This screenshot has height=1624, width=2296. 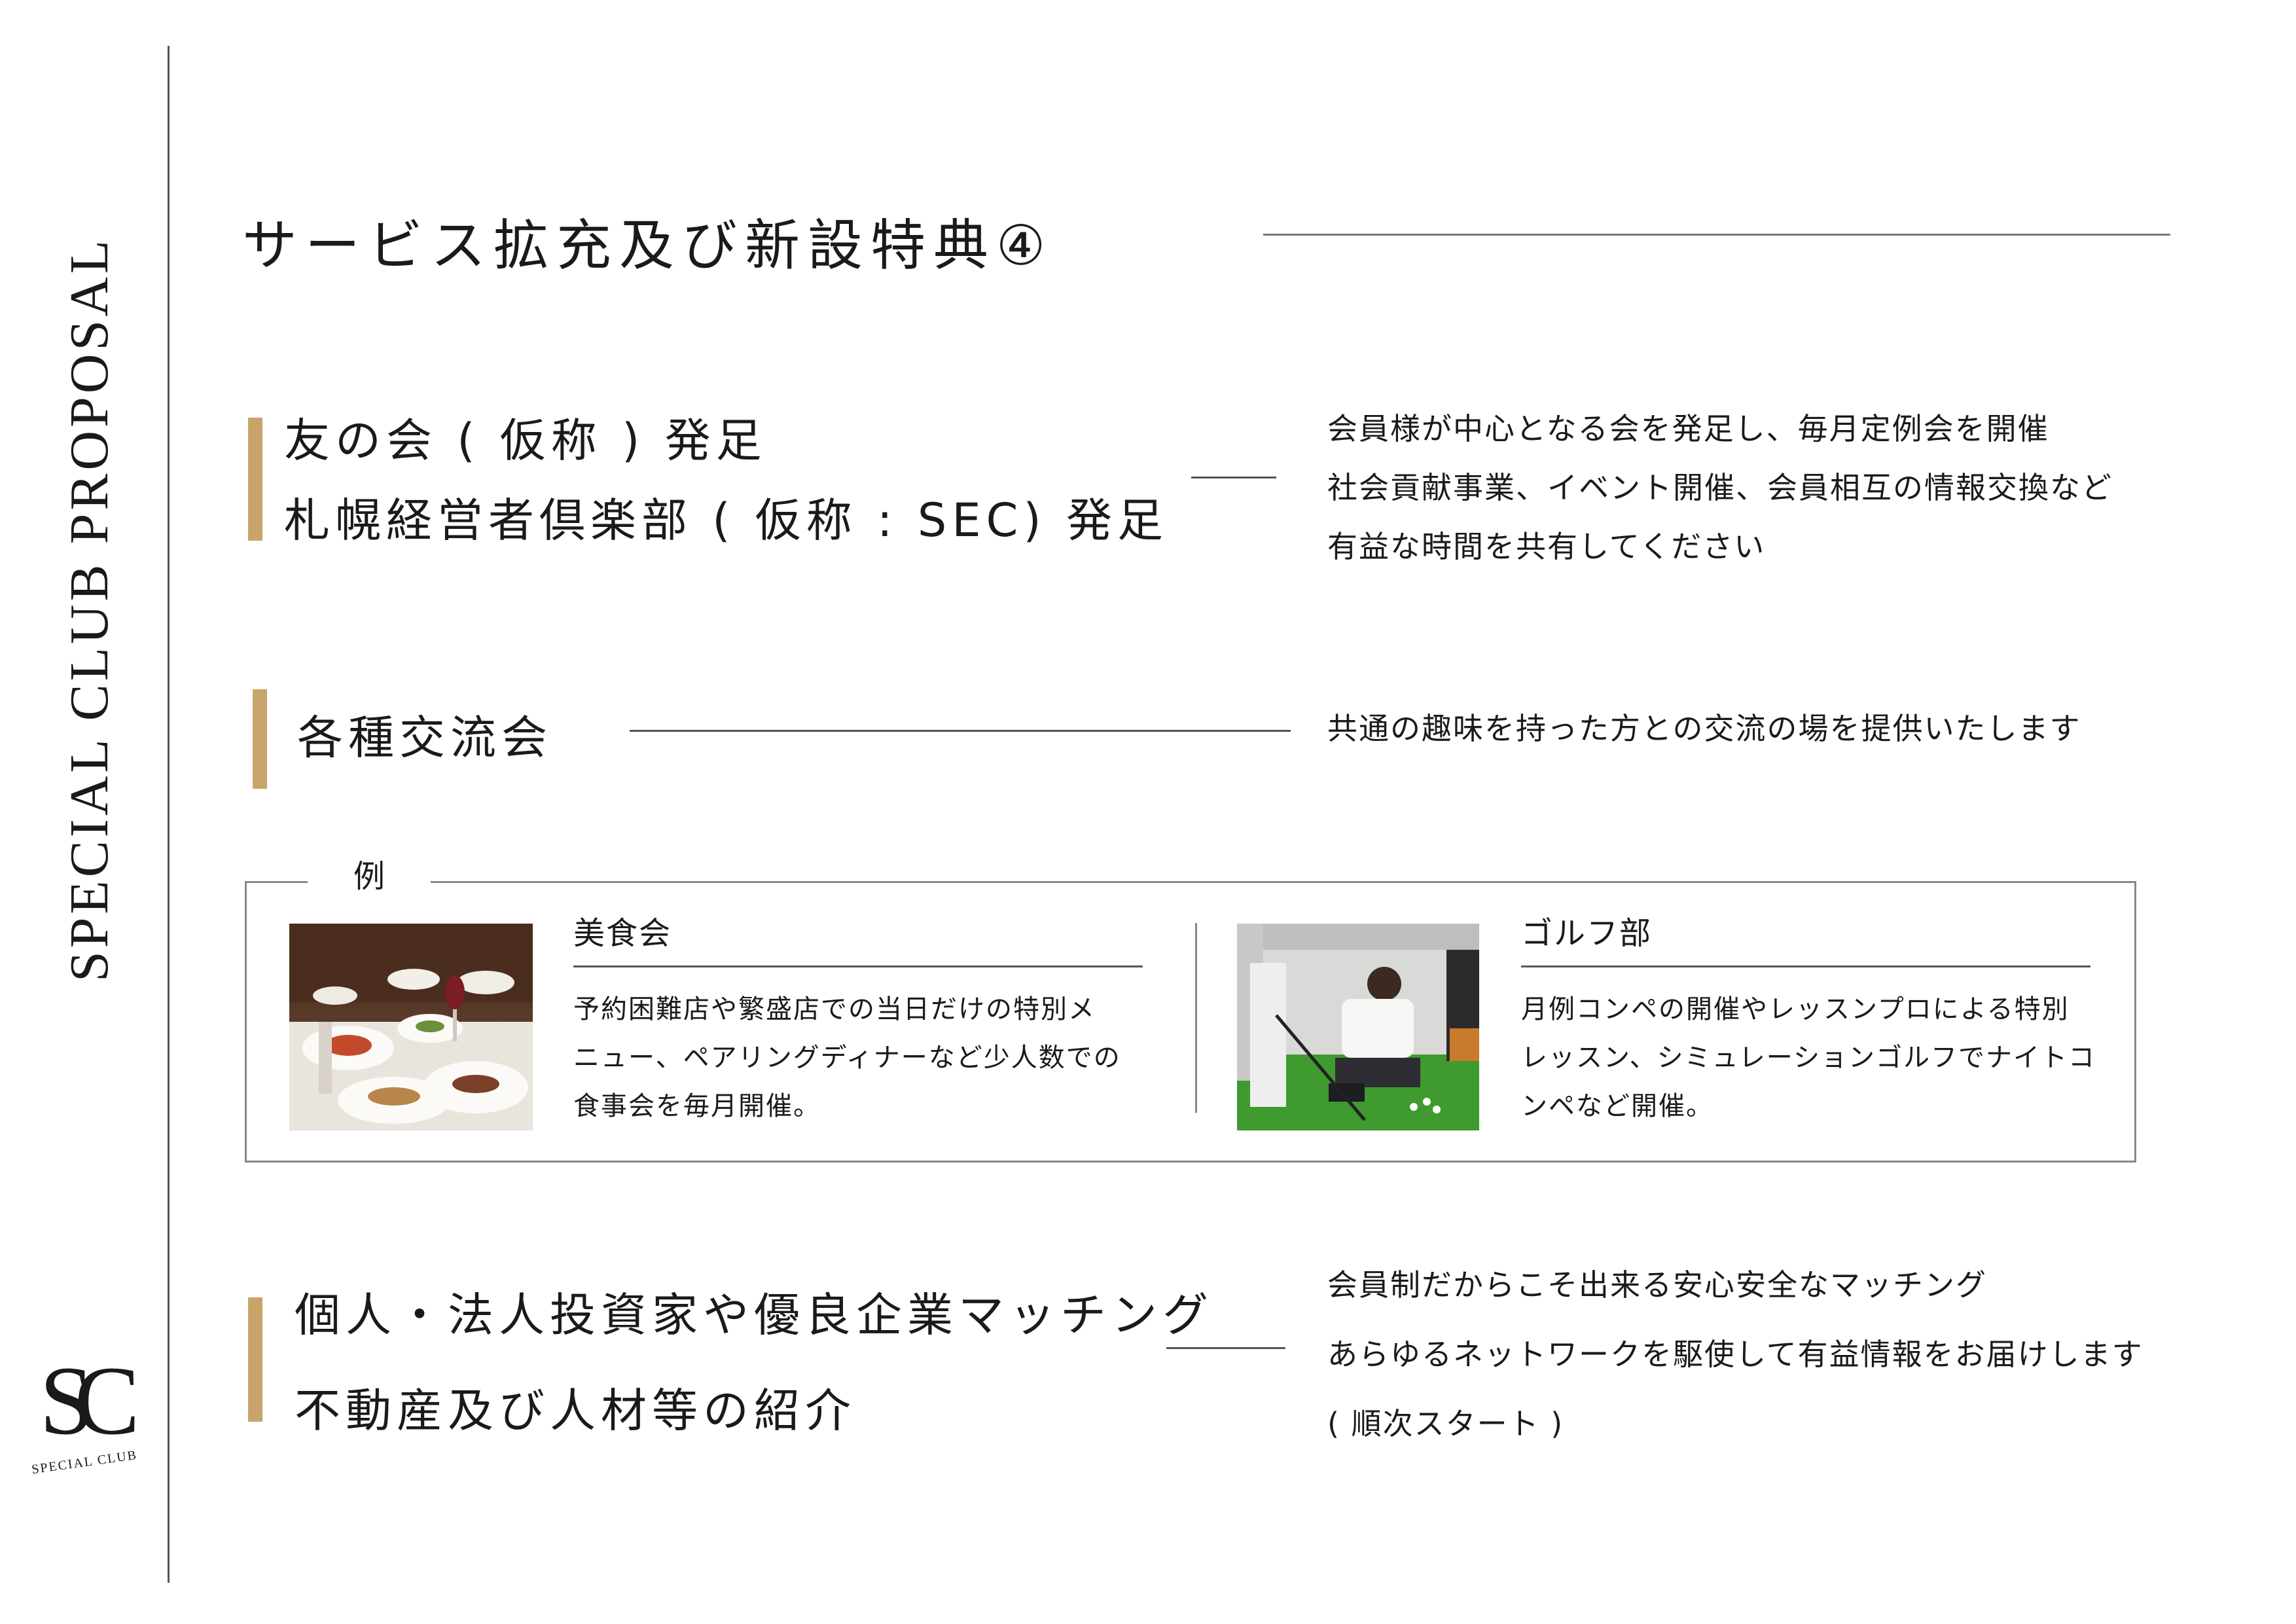 I want to click on page-title: サービス拡充及び新設特典④, so click(x=648, y=245).